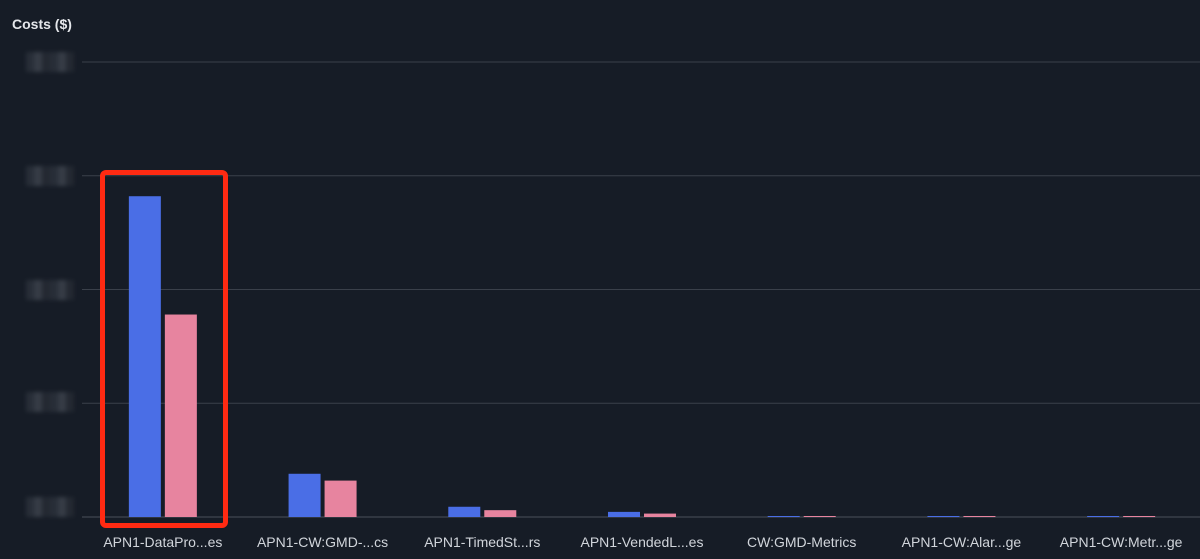 This screenshot has width=1200, height=559. What do you see at coordinates (42, 24) in the screenshot?
I see `y-axis-title: Costs ($)` at bounding box center [42, 24].